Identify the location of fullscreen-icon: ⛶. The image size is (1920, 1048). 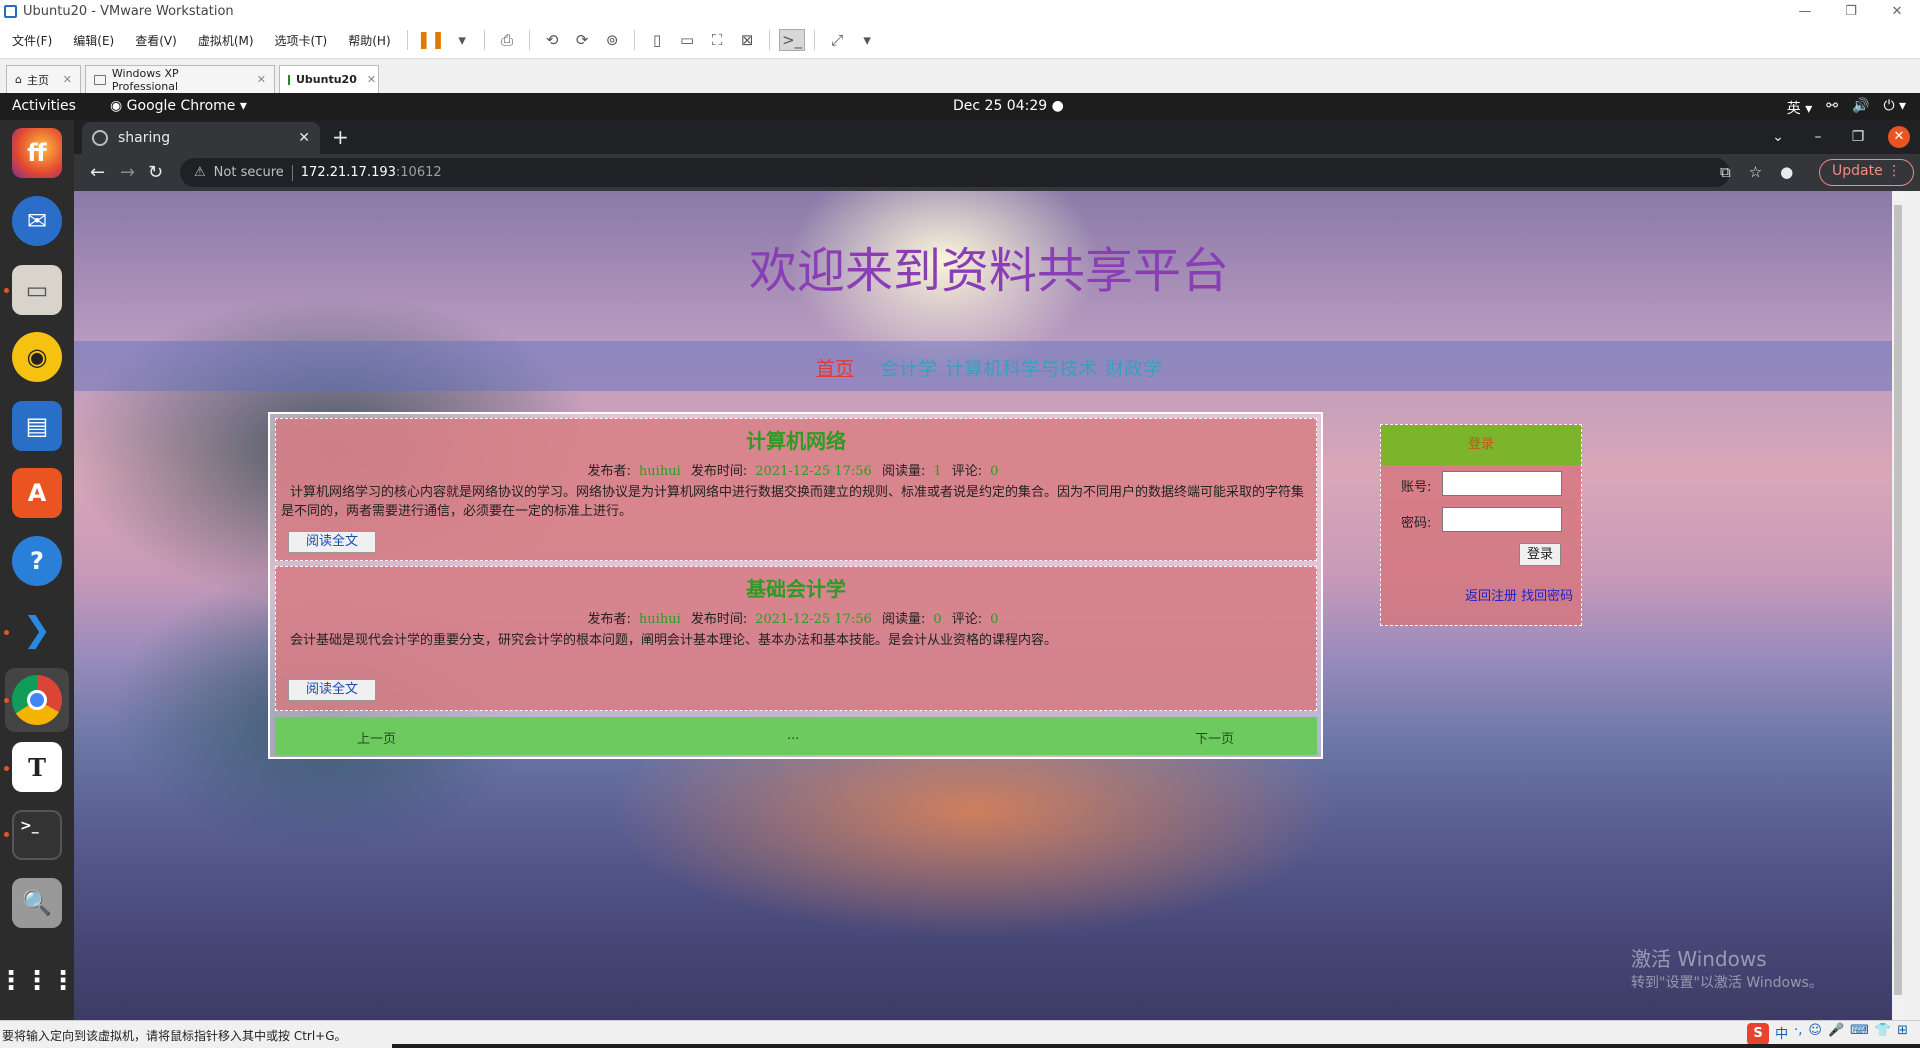
(717, 40).